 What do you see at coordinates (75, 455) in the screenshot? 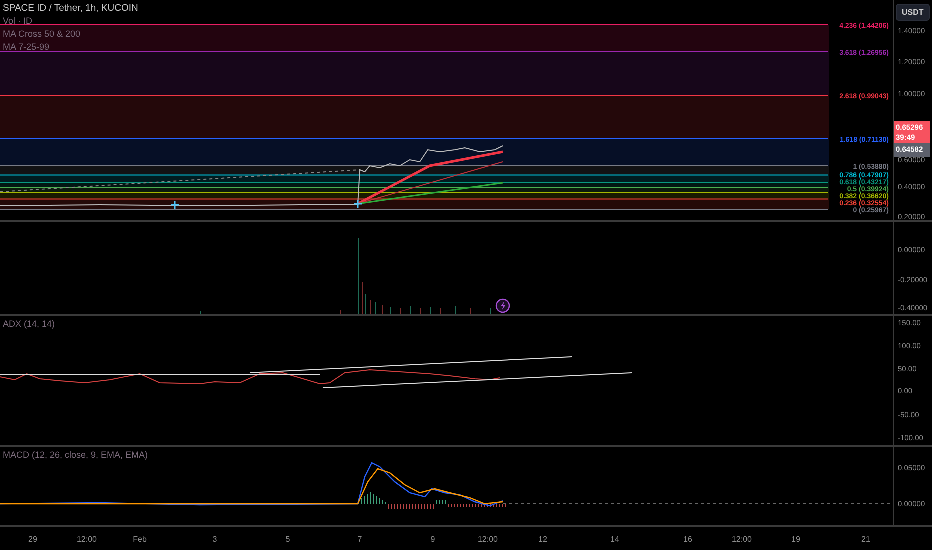
I see `legend-text: MACD (12, 26, close, 9, EMA, EMA)` at bounding box center [75, 455].